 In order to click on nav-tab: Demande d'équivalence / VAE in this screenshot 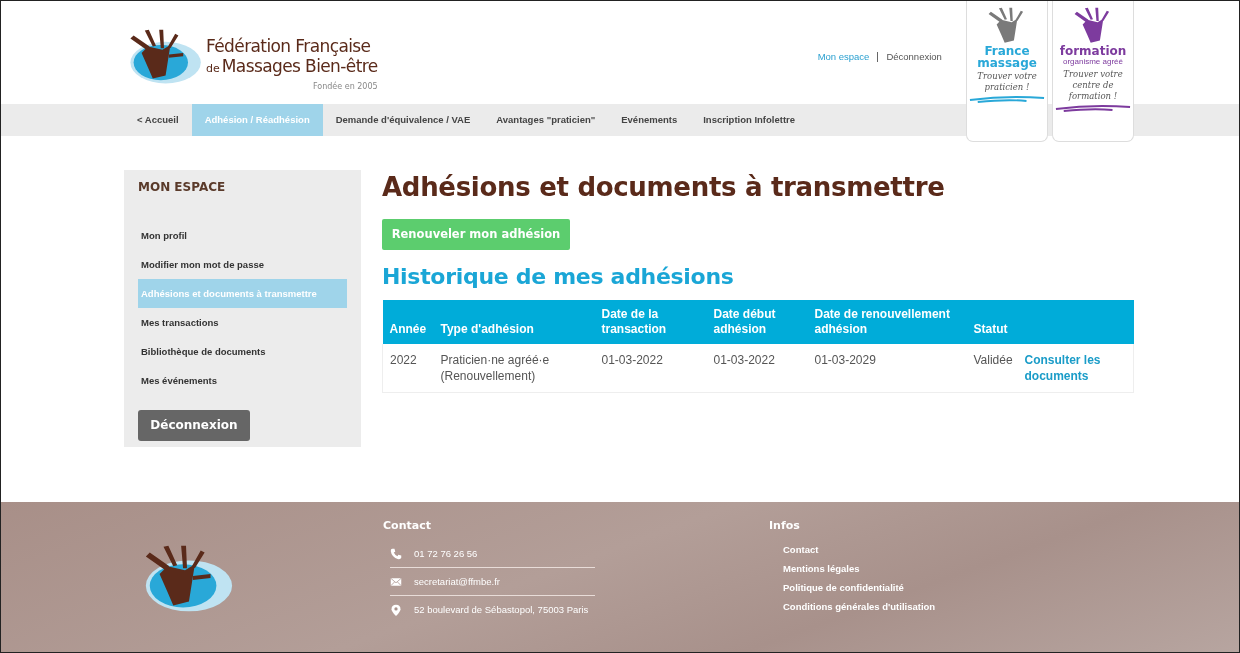, I will do `click(403, 119)`.